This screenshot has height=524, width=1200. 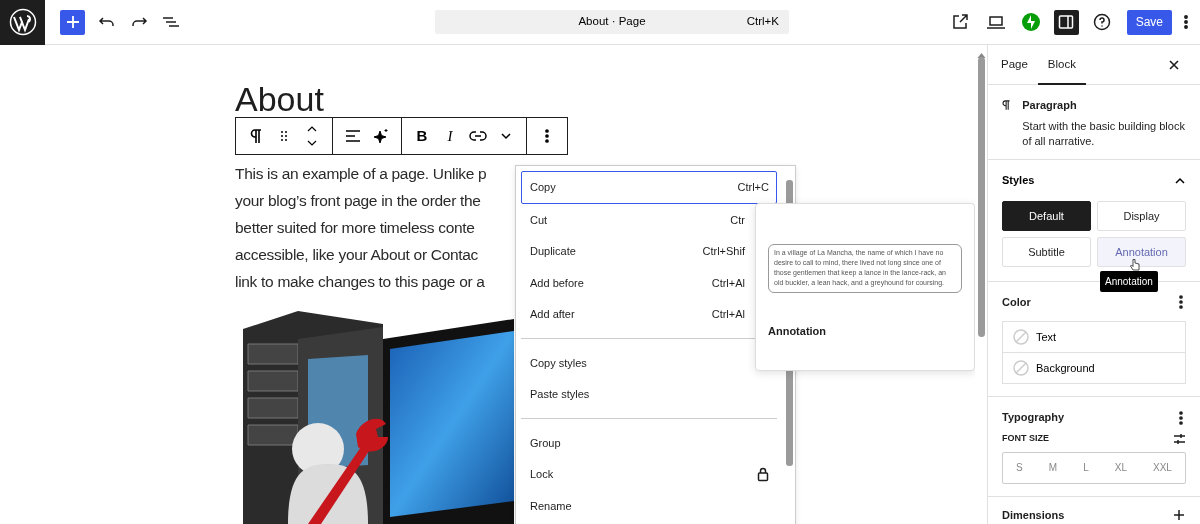 I want to click on block-title: Paragraph, so click(x=1050, y=105).